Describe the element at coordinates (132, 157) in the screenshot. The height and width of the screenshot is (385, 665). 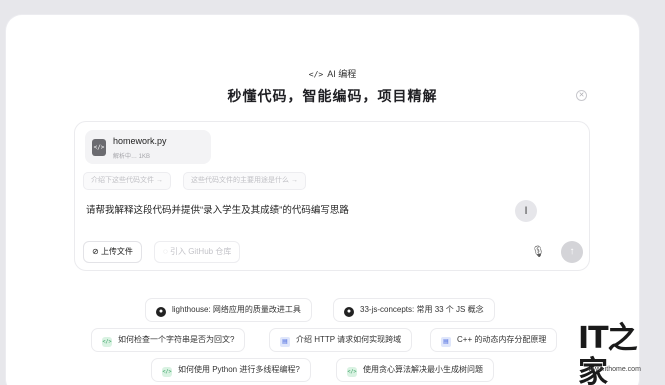
I see `attached-file-status: 解析中… 1KB` at that location.